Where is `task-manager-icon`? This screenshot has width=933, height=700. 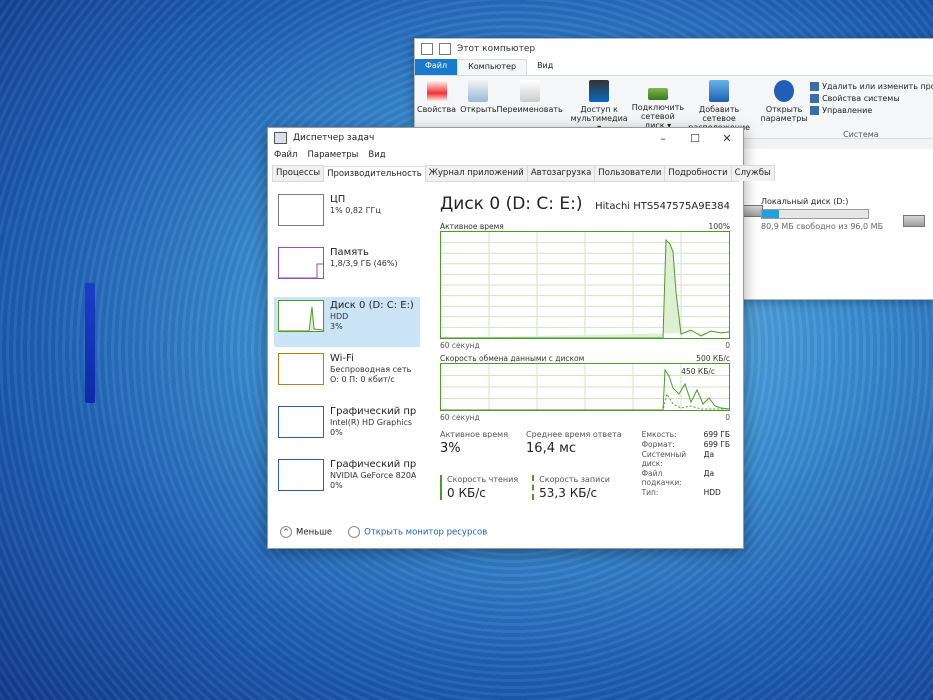 task-manager-icon is located at coordinates (280, 138).